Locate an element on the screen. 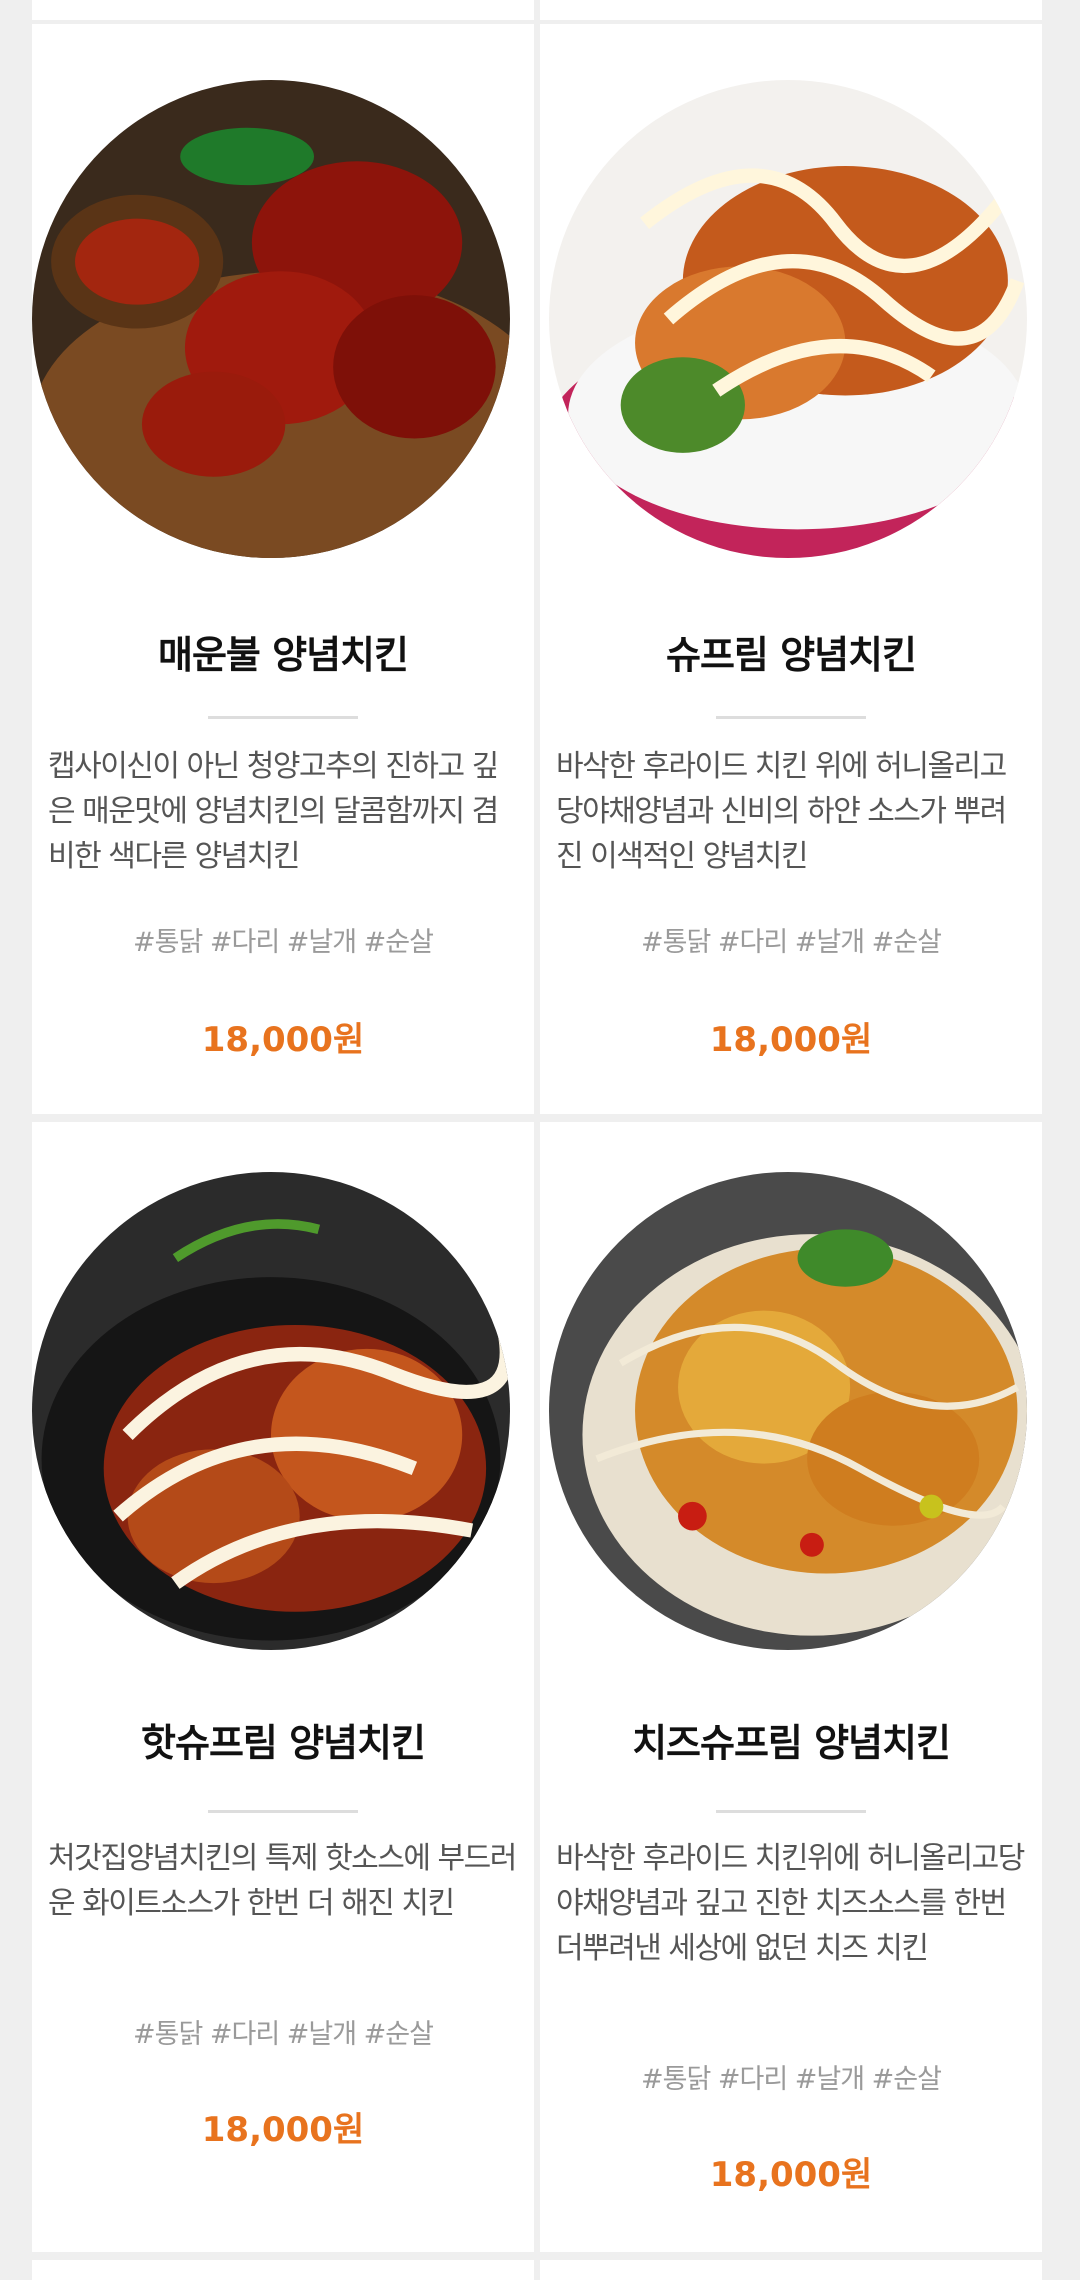 Image resolution: width=1080 pixels, height=2280 pixels. product-name: 매운불 양념치킨 is located at coordinates (283, 651).